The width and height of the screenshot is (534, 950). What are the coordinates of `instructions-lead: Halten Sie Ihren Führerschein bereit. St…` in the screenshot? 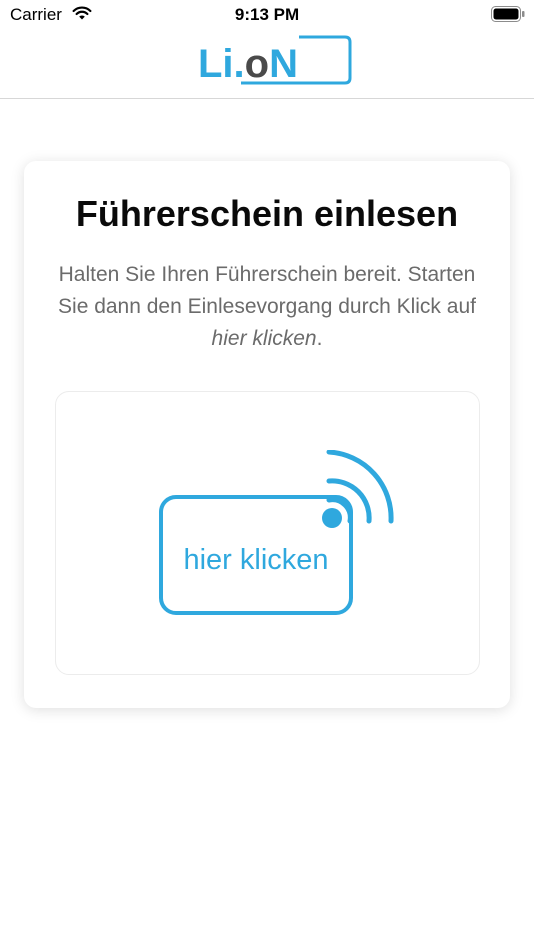 It's located at (267, 290).